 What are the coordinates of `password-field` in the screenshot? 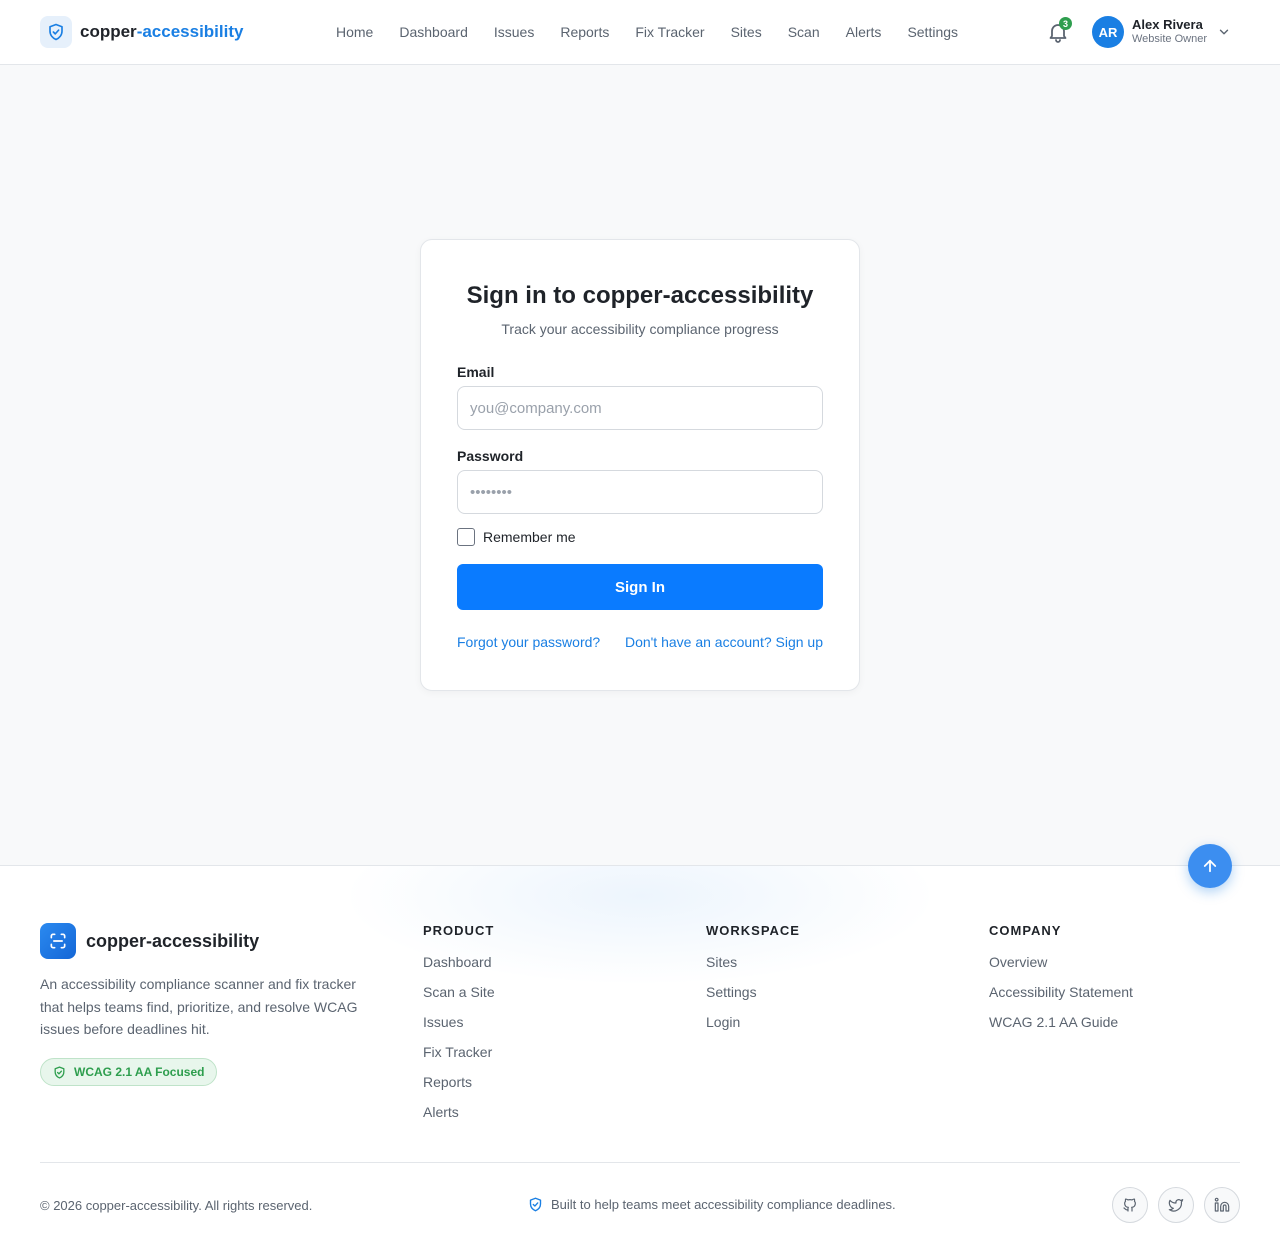 It's located at (640, 492).